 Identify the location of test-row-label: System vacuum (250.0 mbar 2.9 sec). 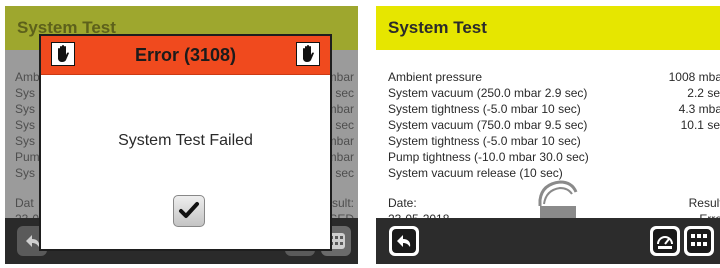
(488, 93).